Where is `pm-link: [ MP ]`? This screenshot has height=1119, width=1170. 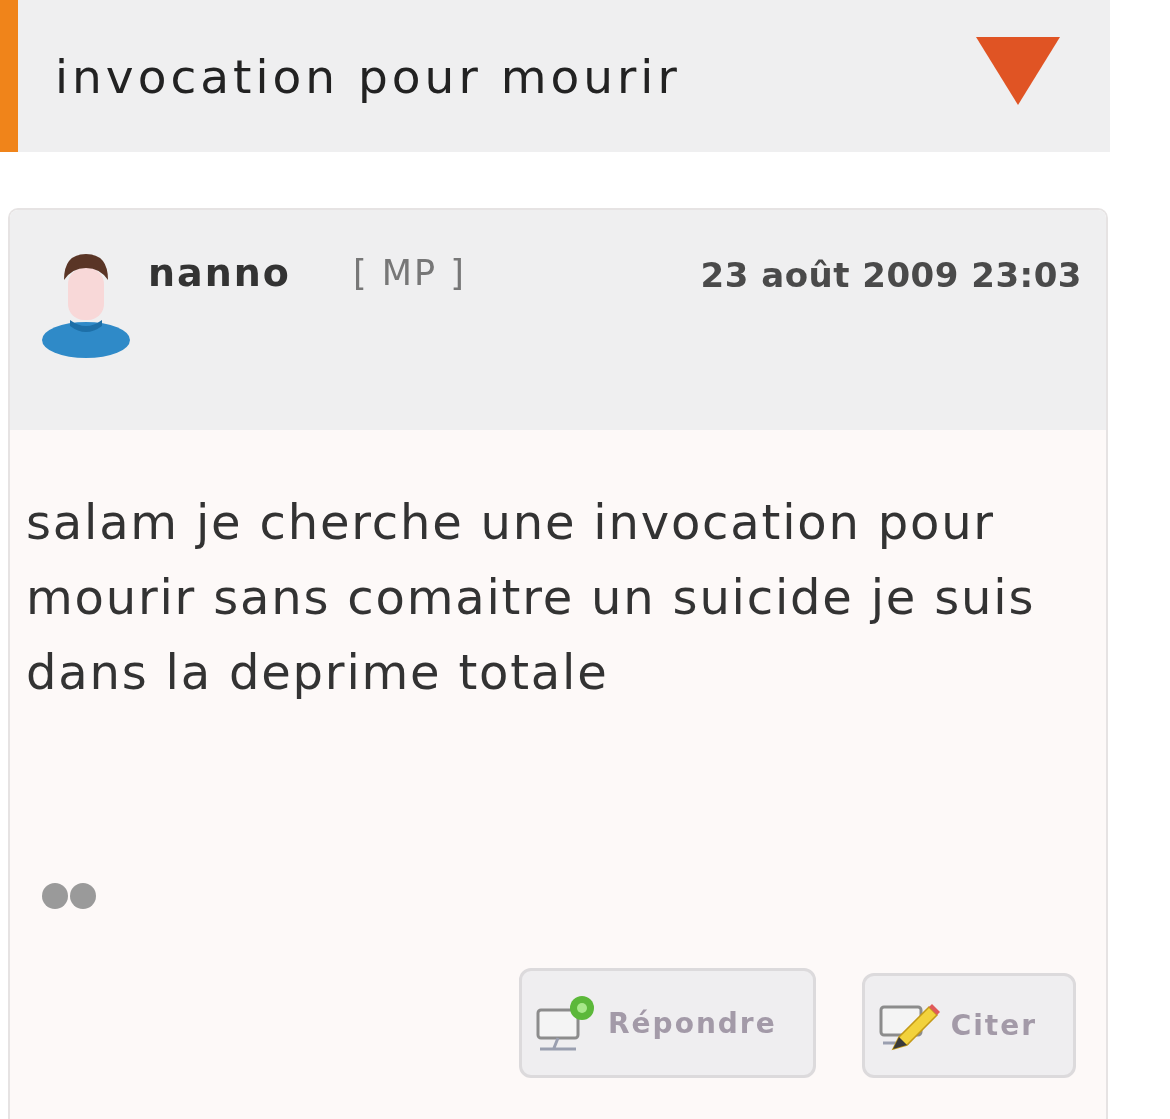
pm-link: [ MP ] is located at coordinates (409, 273).